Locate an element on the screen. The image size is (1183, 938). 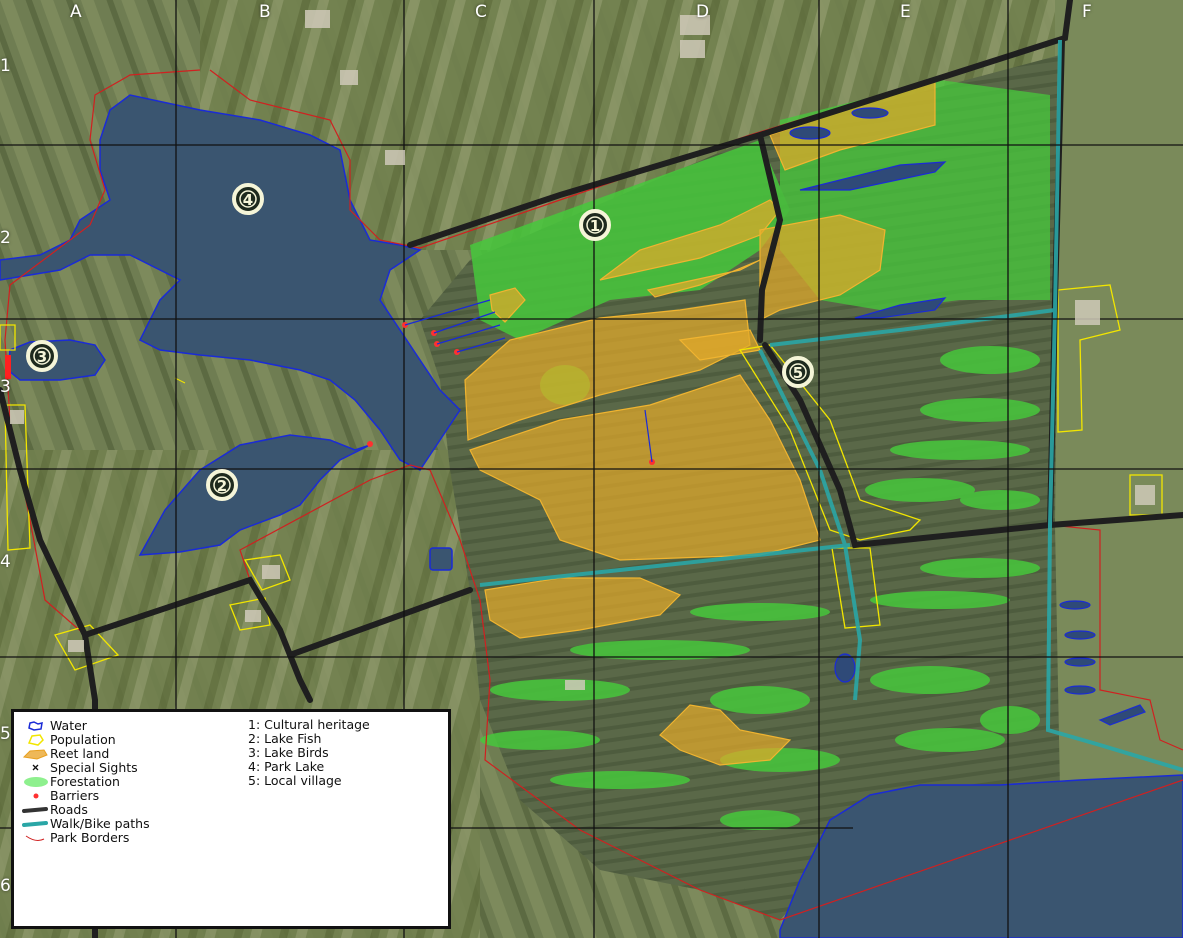
legend-label-water: Water is located at coordinates (68, 725).